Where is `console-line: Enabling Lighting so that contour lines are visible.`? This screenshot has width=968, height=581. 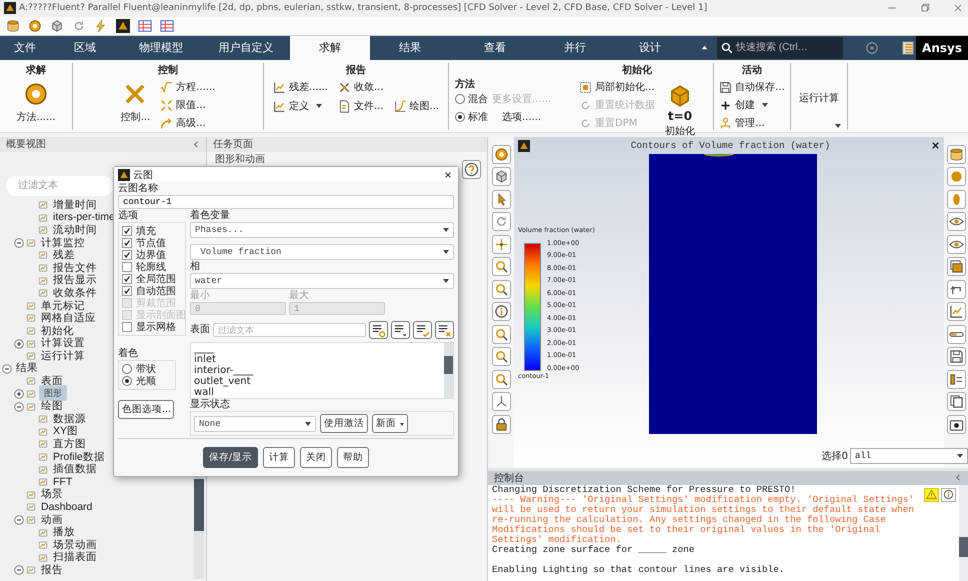
console-line: Enabling Lighting so that contour lines are visible. is located at coordinates (639, 570).